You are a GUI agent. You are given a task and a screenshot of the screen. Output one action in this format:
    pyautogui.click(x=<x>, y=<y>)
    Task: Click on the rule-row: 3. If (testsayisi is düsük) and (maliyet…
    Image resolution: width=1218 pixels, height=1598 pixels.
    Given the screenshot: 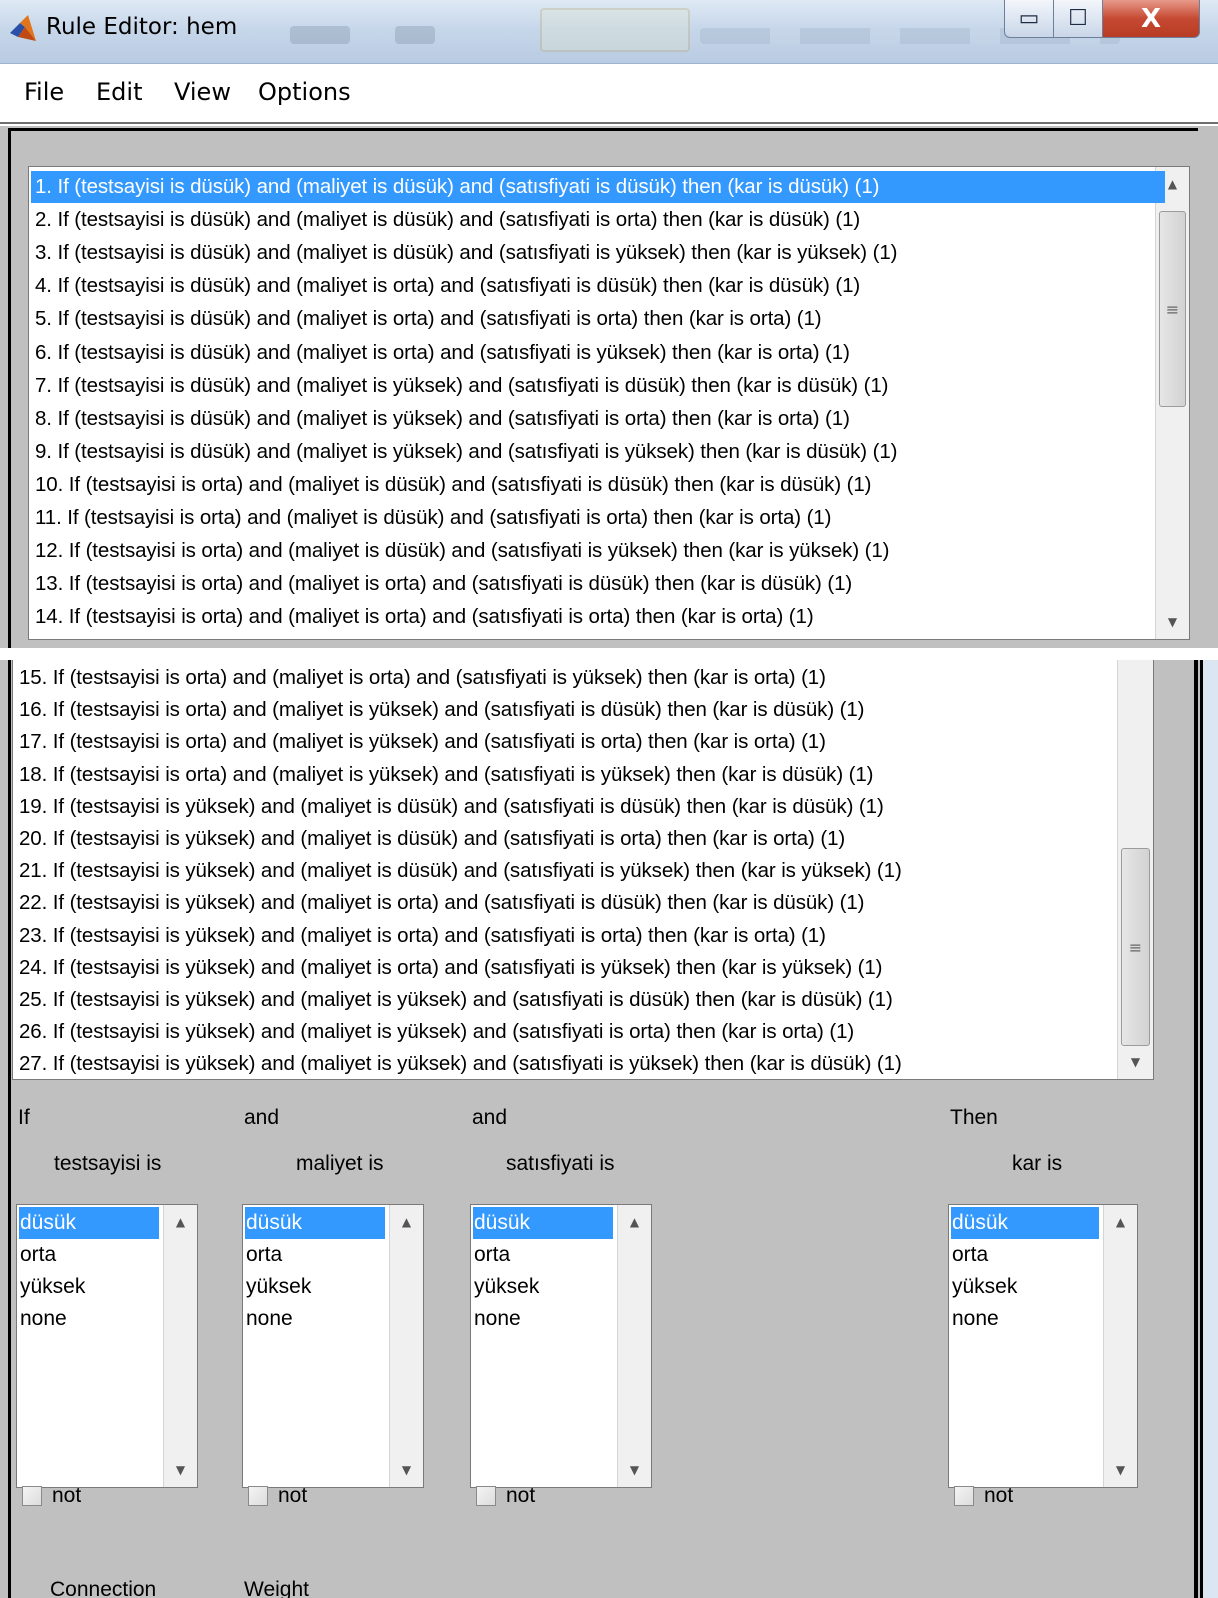 What is the action you would take?
    pyautogui.click(x=466, y=253)
    